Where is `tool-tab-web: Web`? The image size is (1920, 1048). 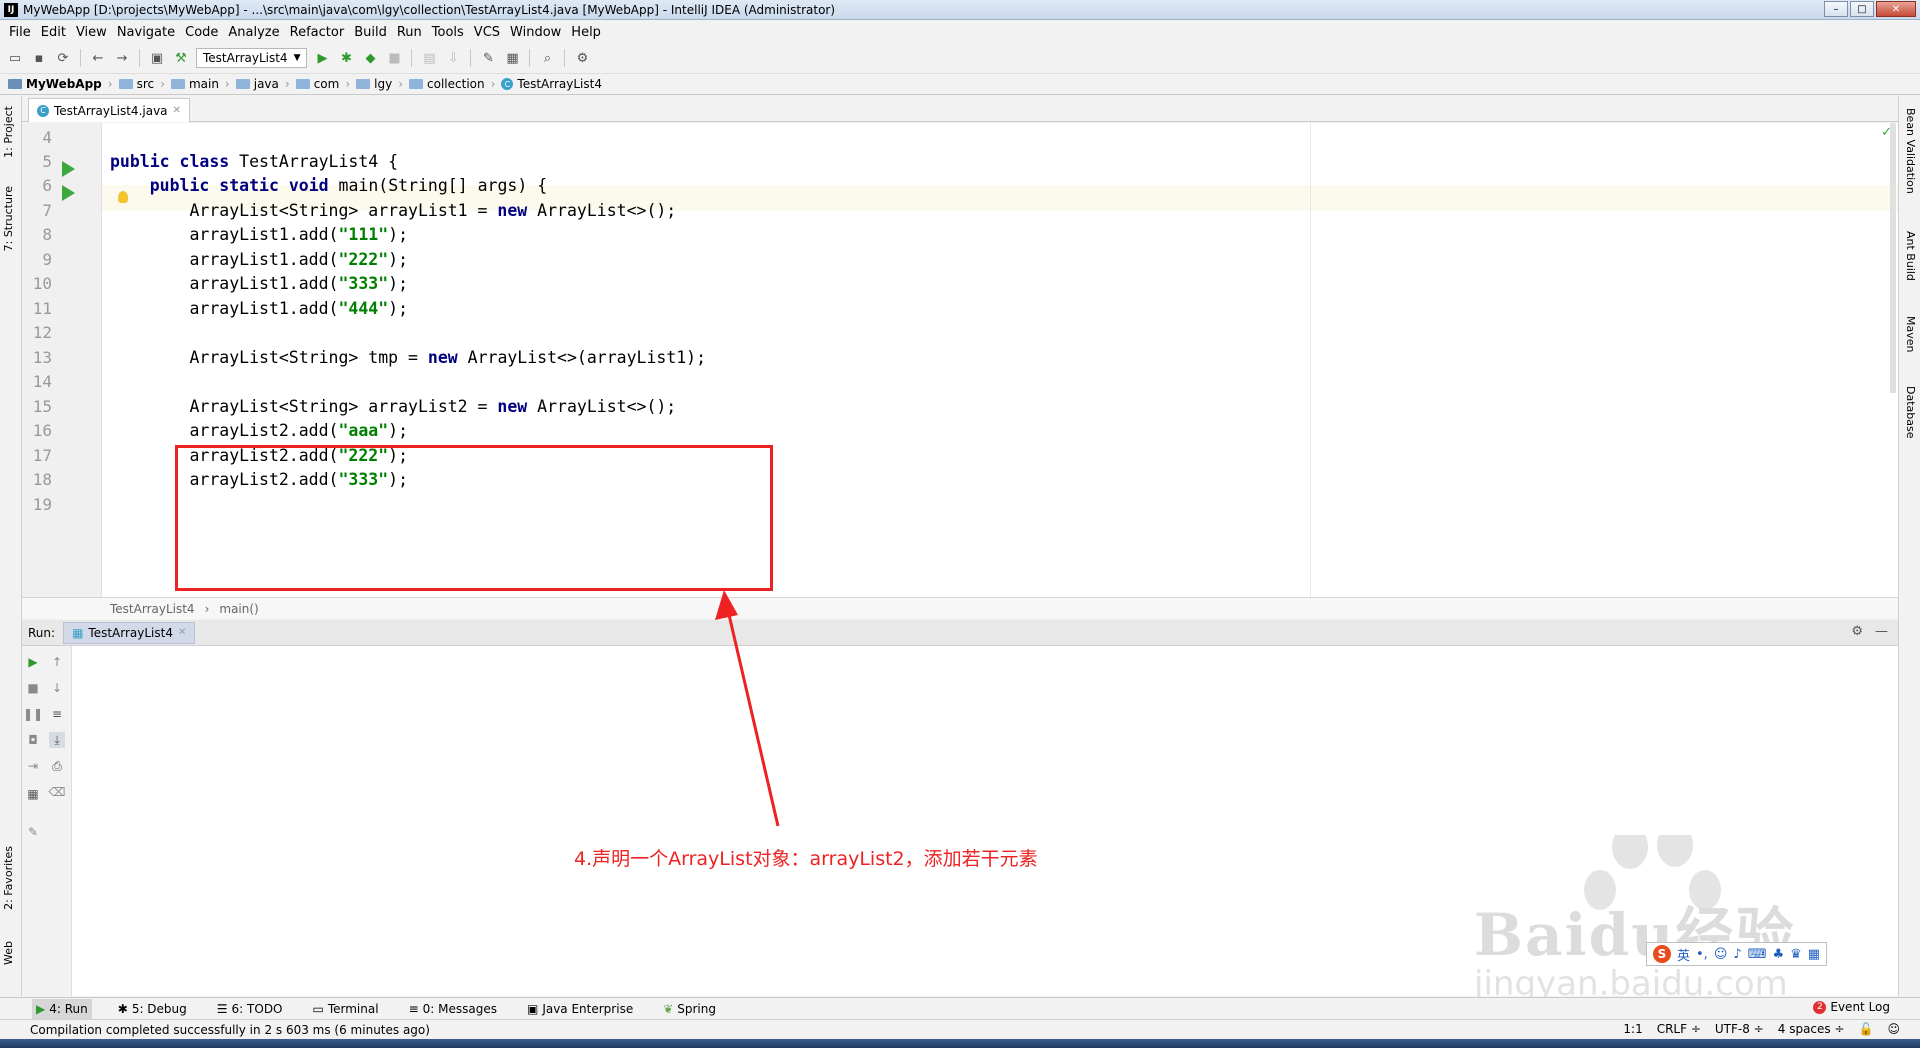
tool-tab-web: Web is located at coordinates (8, 953).